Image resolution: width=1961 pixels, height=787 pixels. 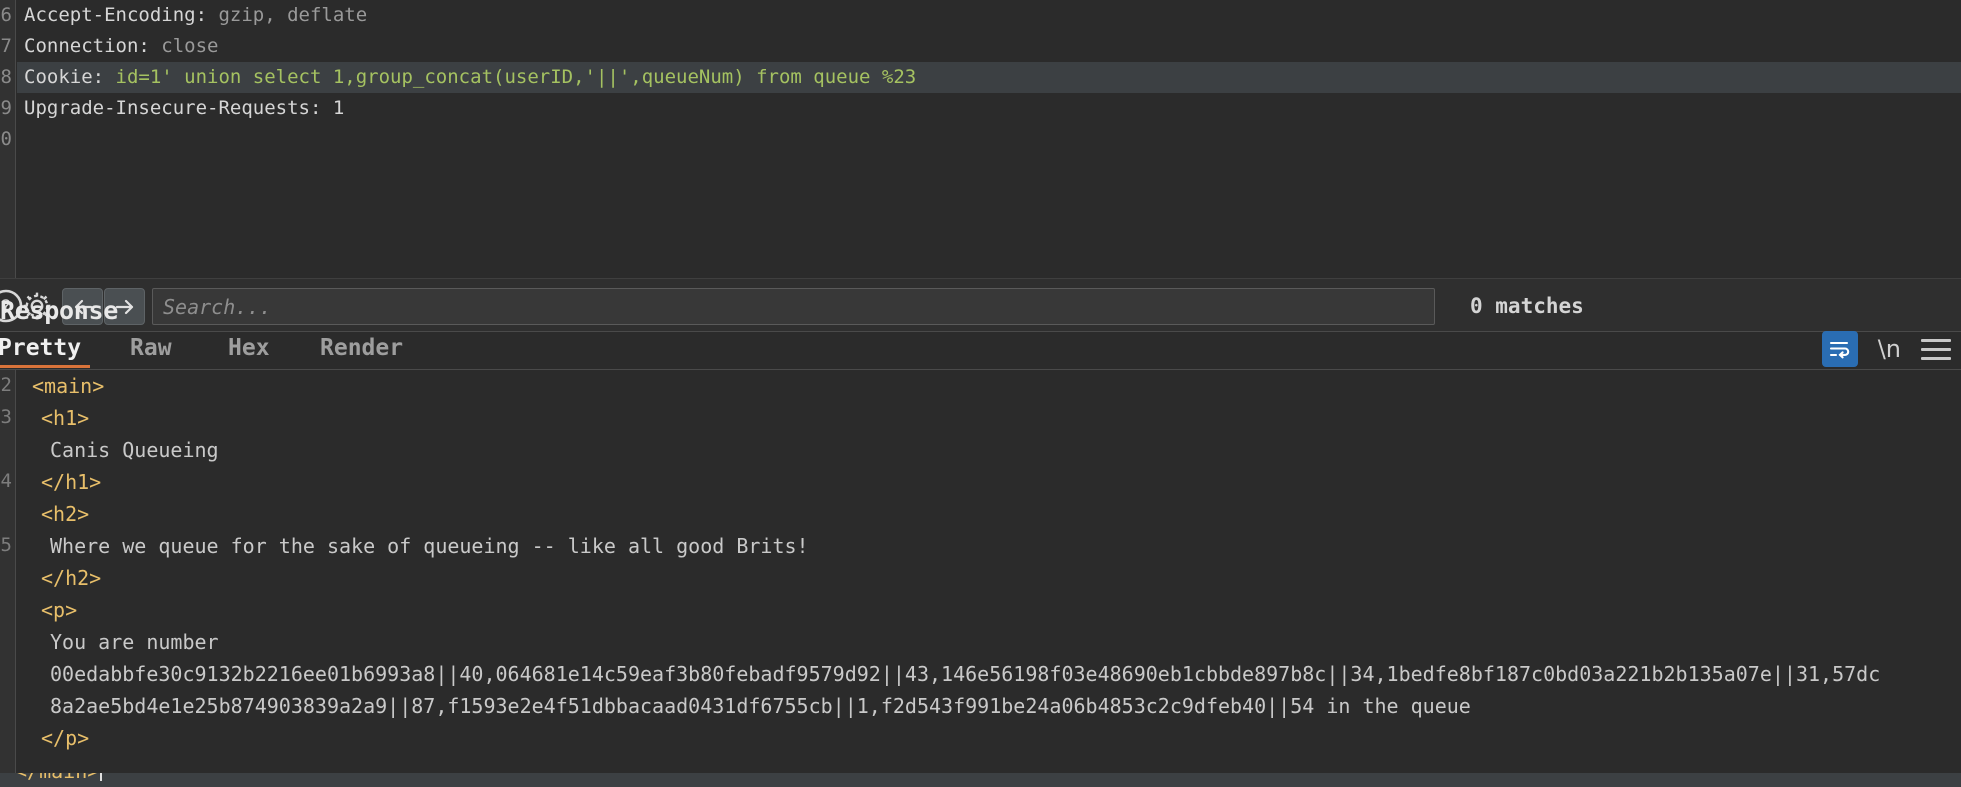 I want to click on tab-pretty: Pretty, so click(x=45, y=351).